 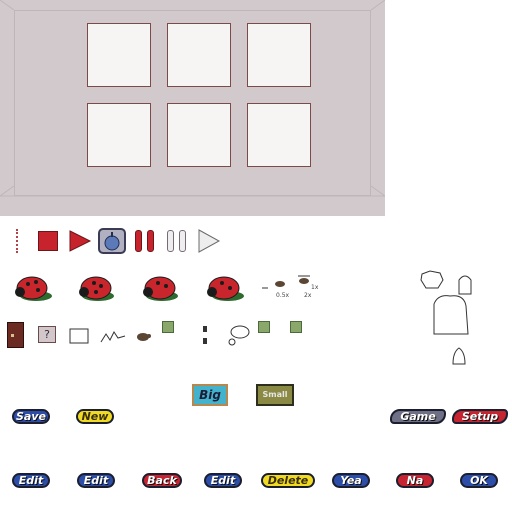 What do you see at coordinates (182, 241) in the screenshot?
I see `pause-grey-bar-right` at bounding box center [182, 241].